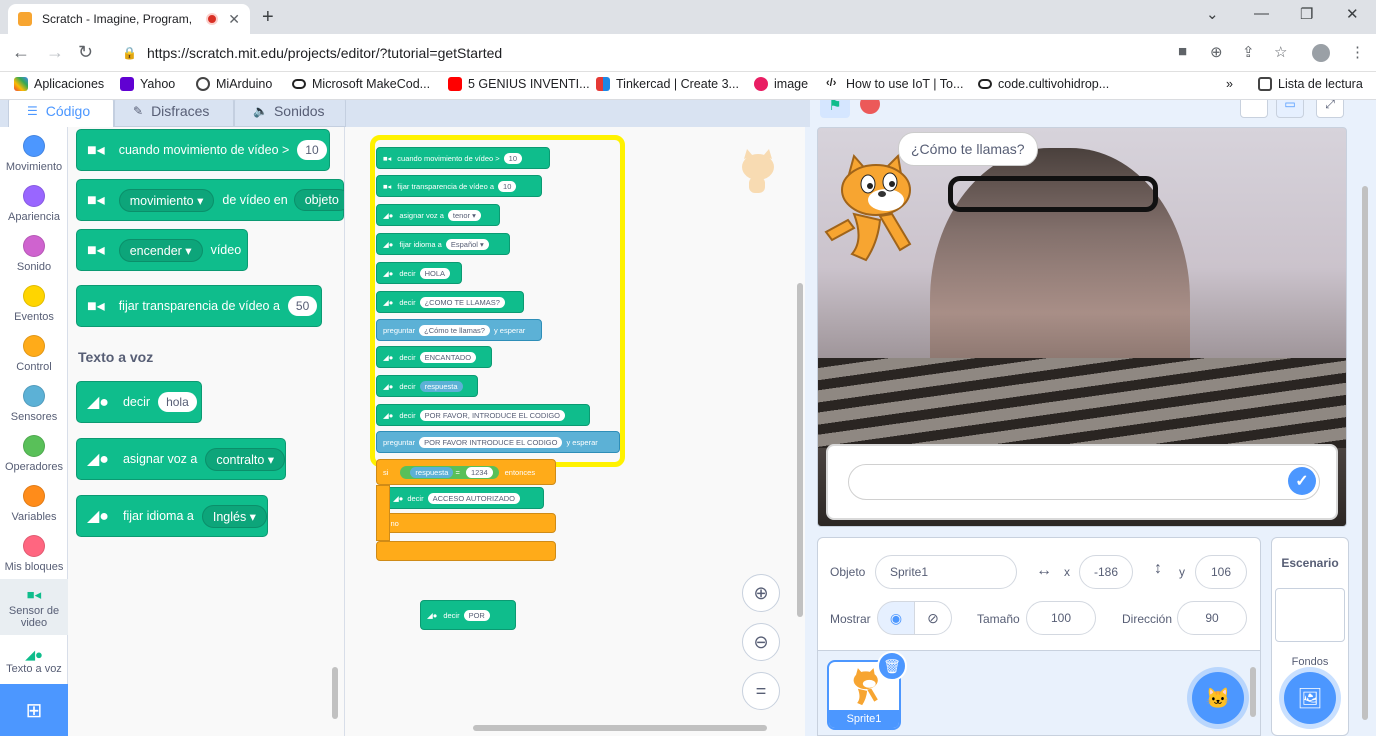  Describe the element at coordinates (761, 642) in the screenshot. I see `zoom-out-button: ⊖` at that location.